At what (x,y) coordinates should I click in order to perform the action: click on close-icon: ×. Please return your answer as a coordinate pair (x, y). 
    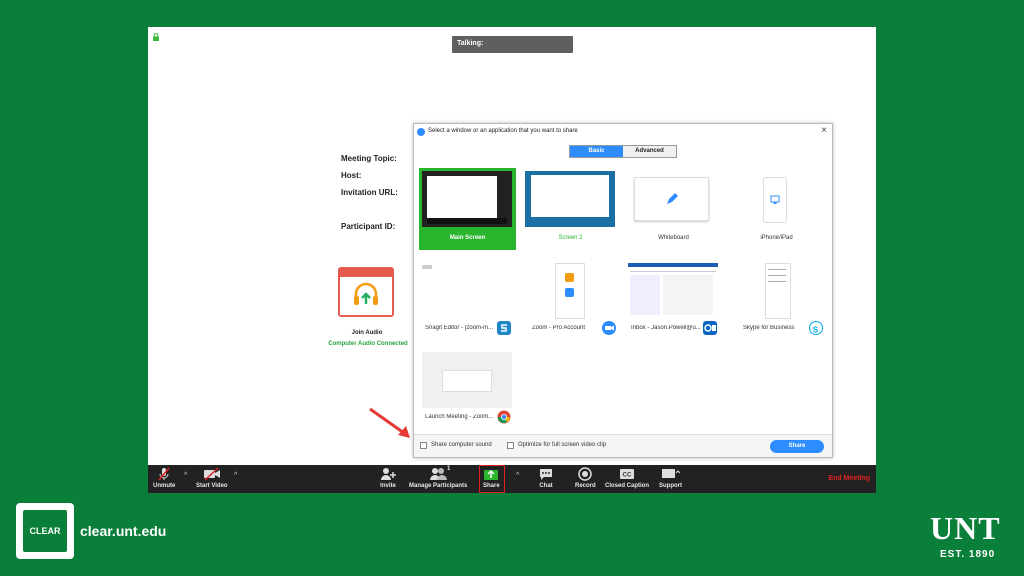
    Looking at the image, I should click on (824, 130).